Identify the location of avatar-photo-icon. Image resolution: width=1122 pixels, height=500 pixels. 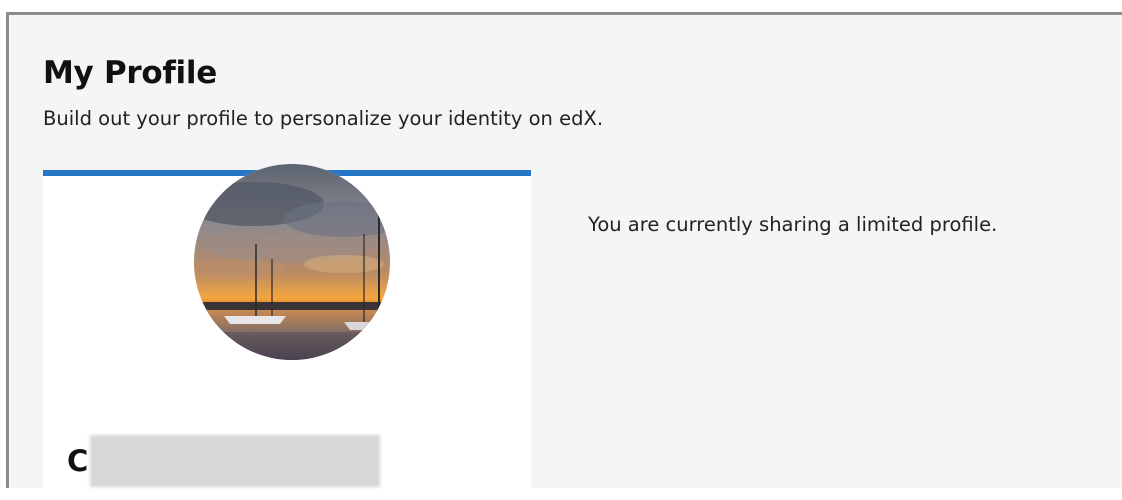
(292, 262).